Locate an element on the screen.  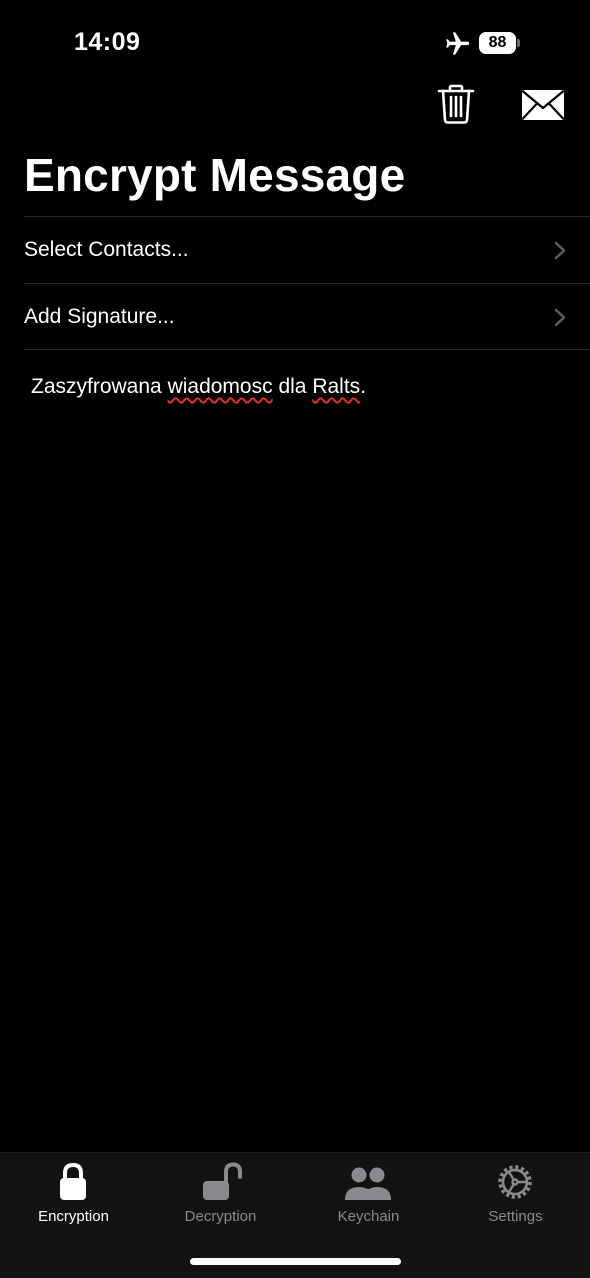
tab-decryption: Decryption is located at coordinates (220, 1193).